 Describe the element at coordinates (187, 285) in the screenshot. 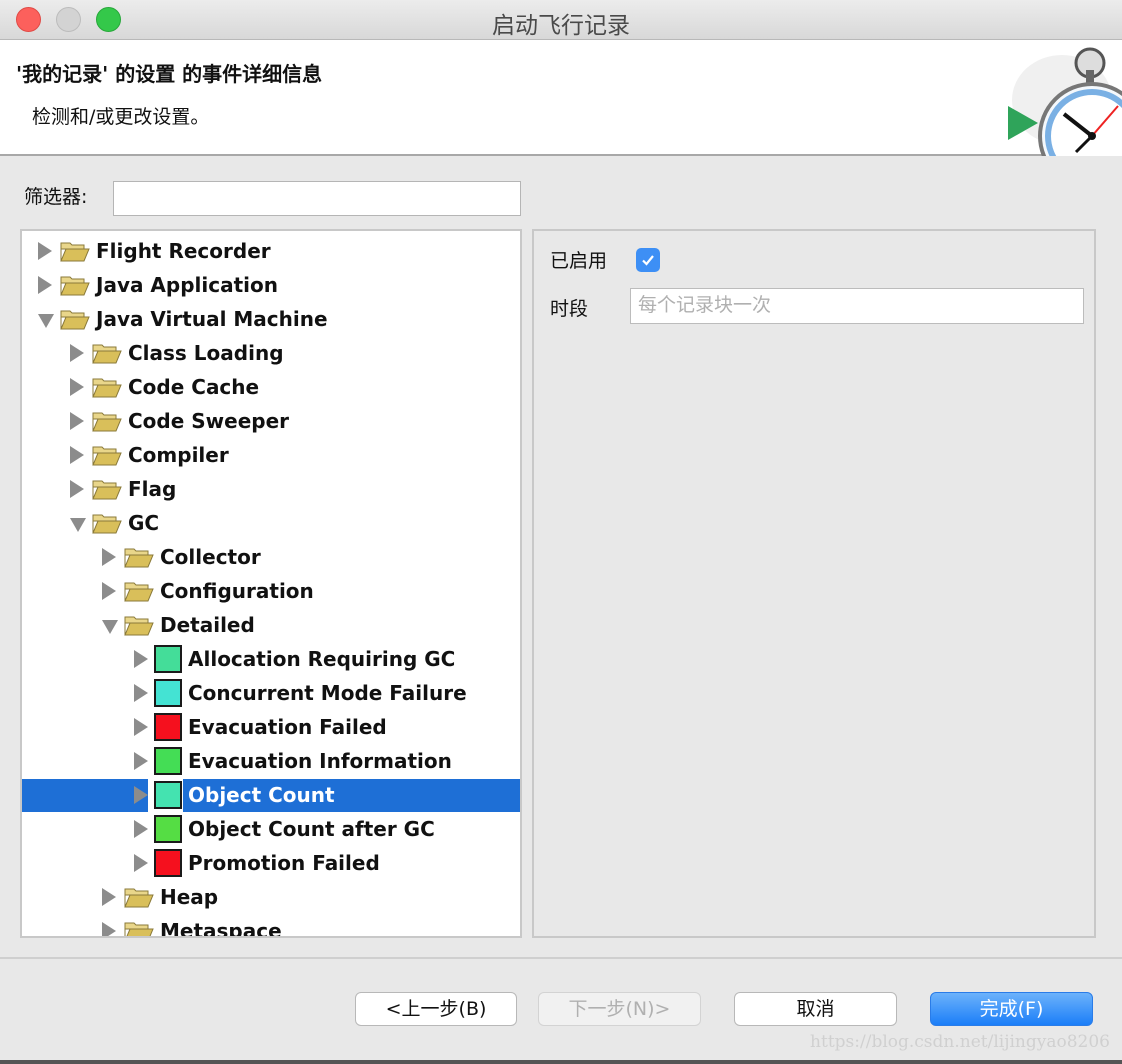

I see `tree-item-label: Java Application` at that location.